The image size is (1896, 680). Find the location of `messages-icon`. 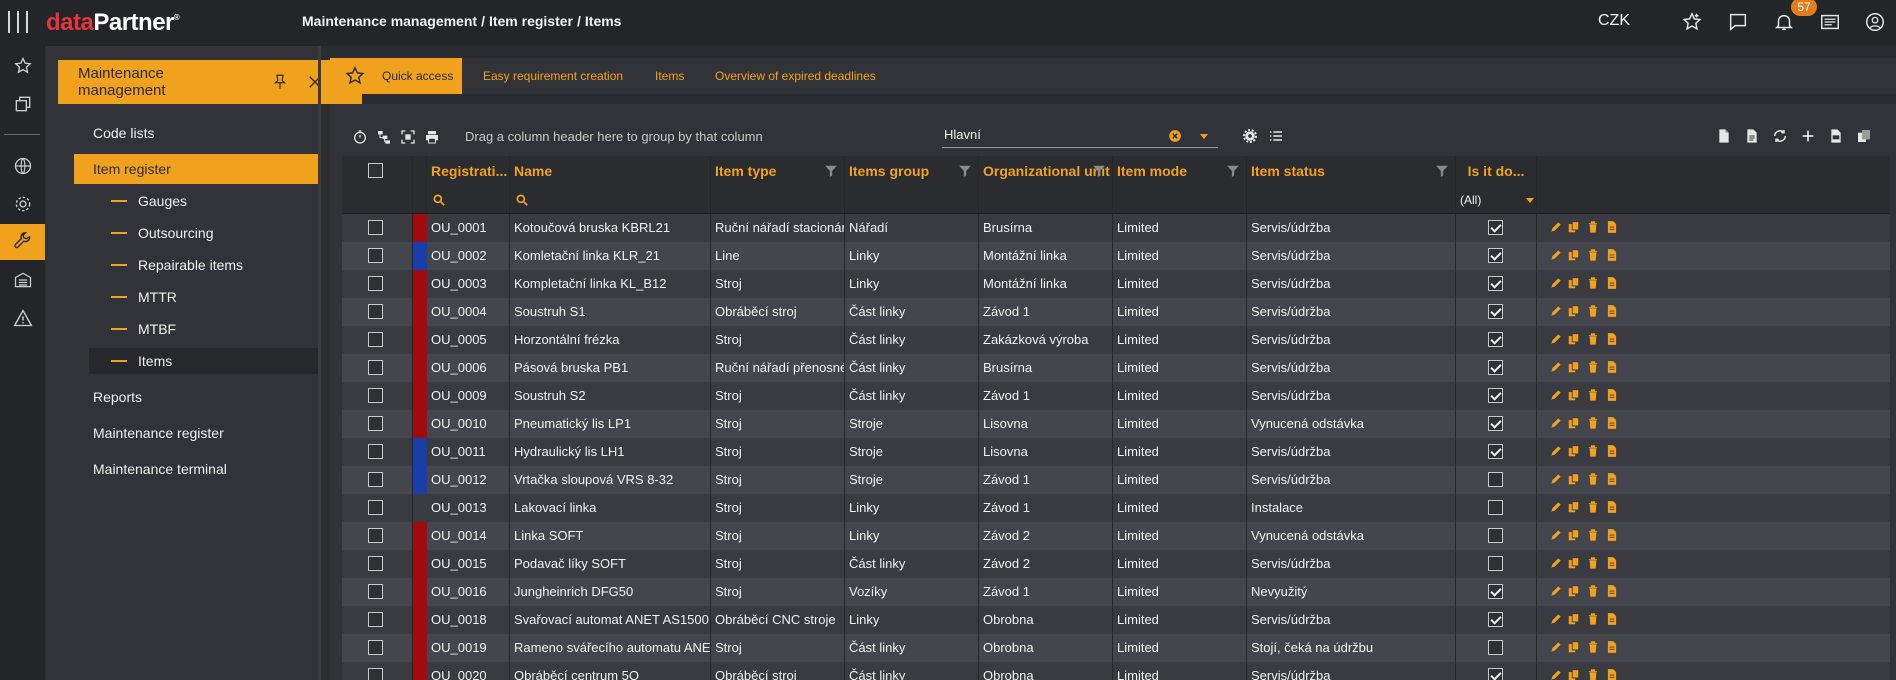

messages-icon is located at coordinates (1738, 22).